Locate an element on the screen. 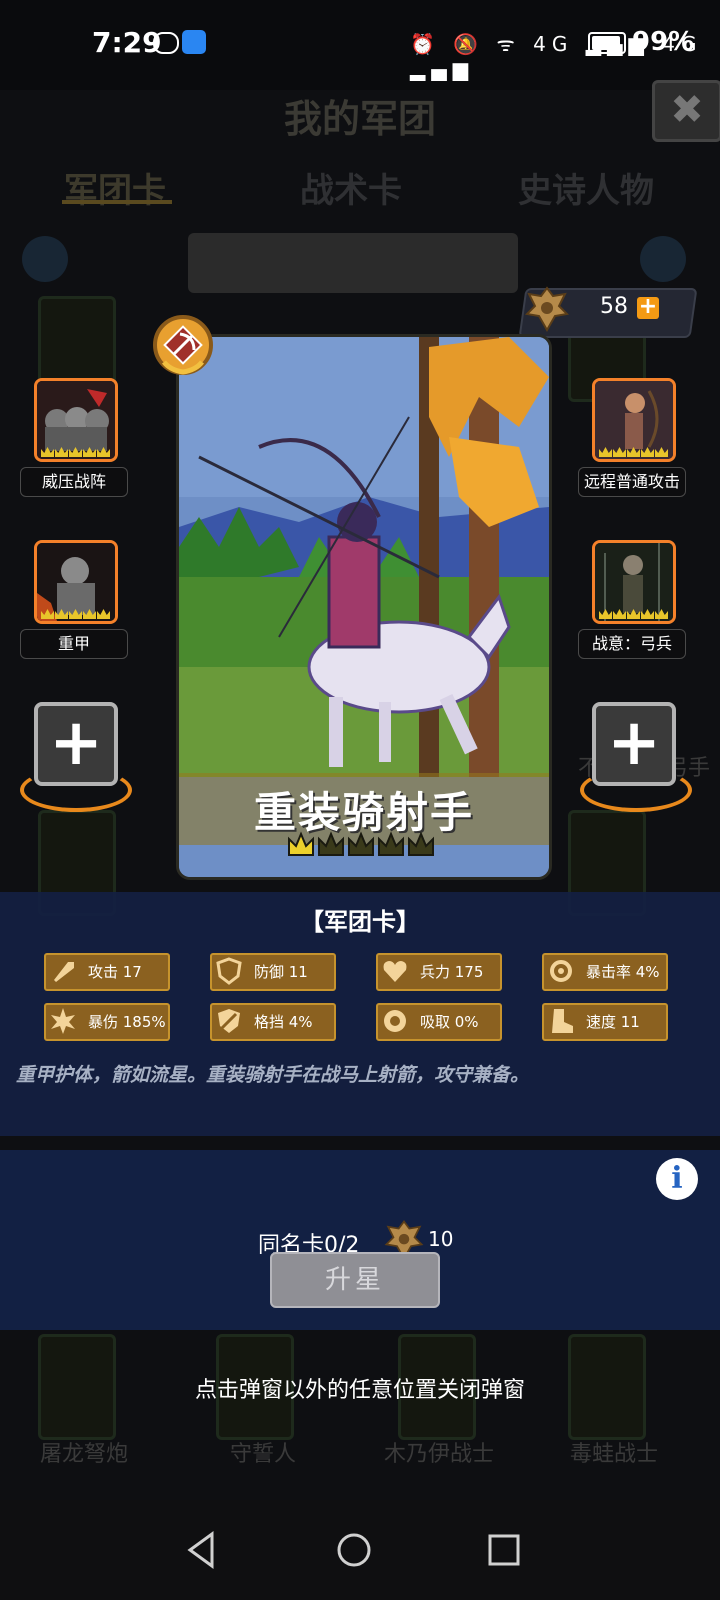 This screenshot has width=720, height=1600. skill-slot-intimidation is located at coordinates (76, 420).